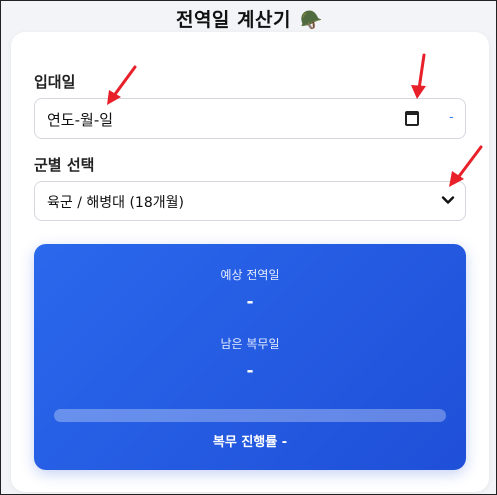 The image size is (497, 495). Describe the element at coordinates (80, 120) in the screenshot. I see `enlistment-date-value: 연도-월-일` at that location.